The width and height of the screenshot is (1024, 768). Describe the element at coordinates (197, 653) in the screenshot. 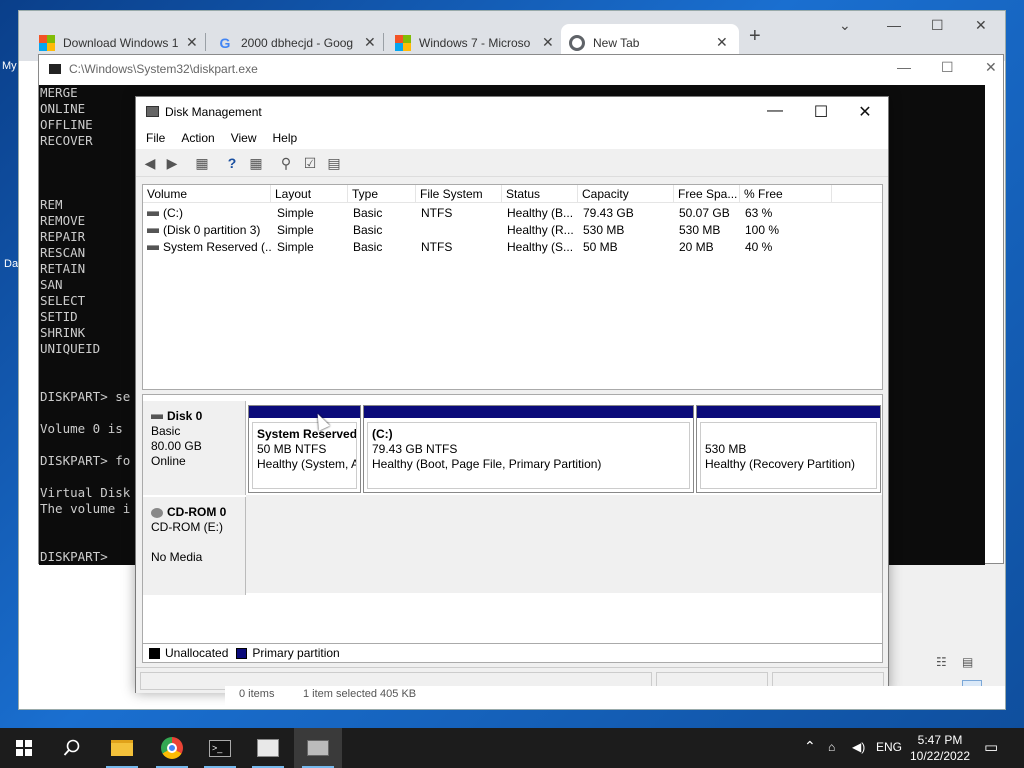

I see `legend-unallocated: Unallocated` at that location.